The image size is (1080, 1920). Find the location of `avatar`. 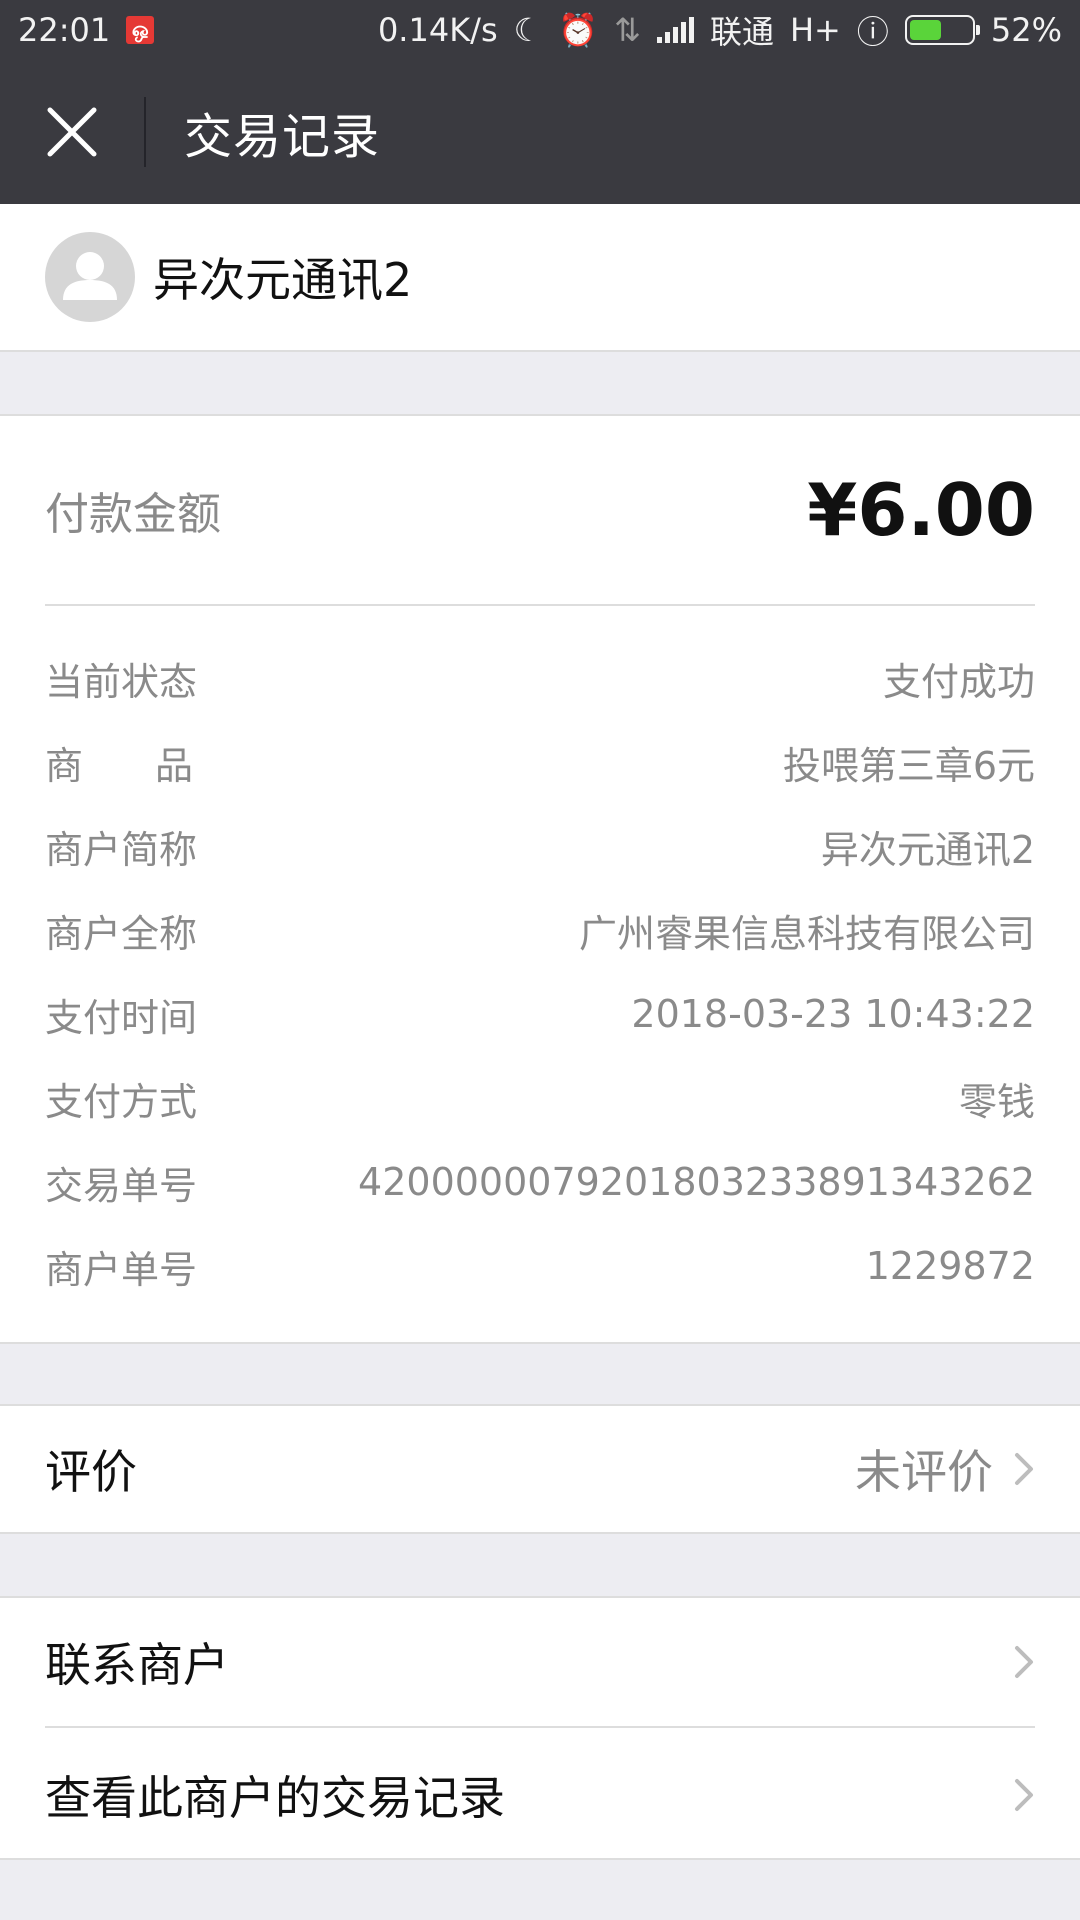

avatar is located at coordinates (90, 277).